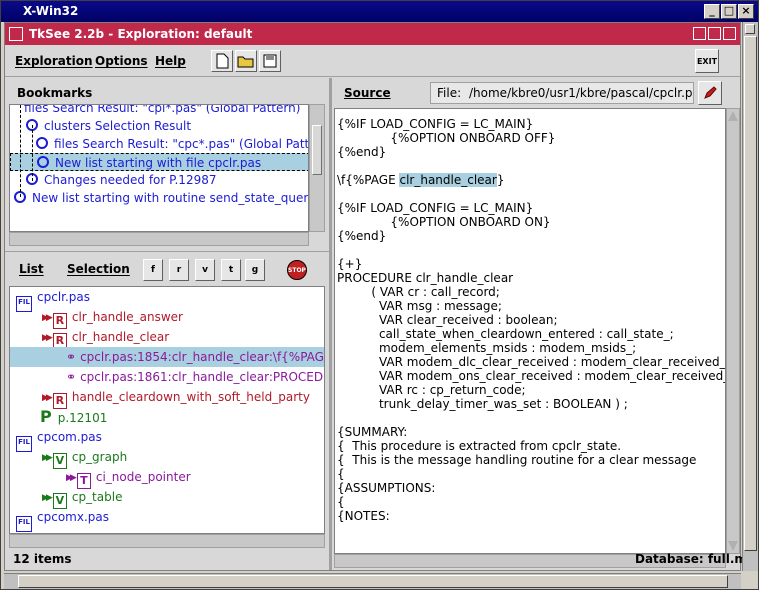 This screenshot has width=759, height=590. Describe the element at coordinates (167, 541) in the screenshot. I see `list-hscrollbar` at that location.